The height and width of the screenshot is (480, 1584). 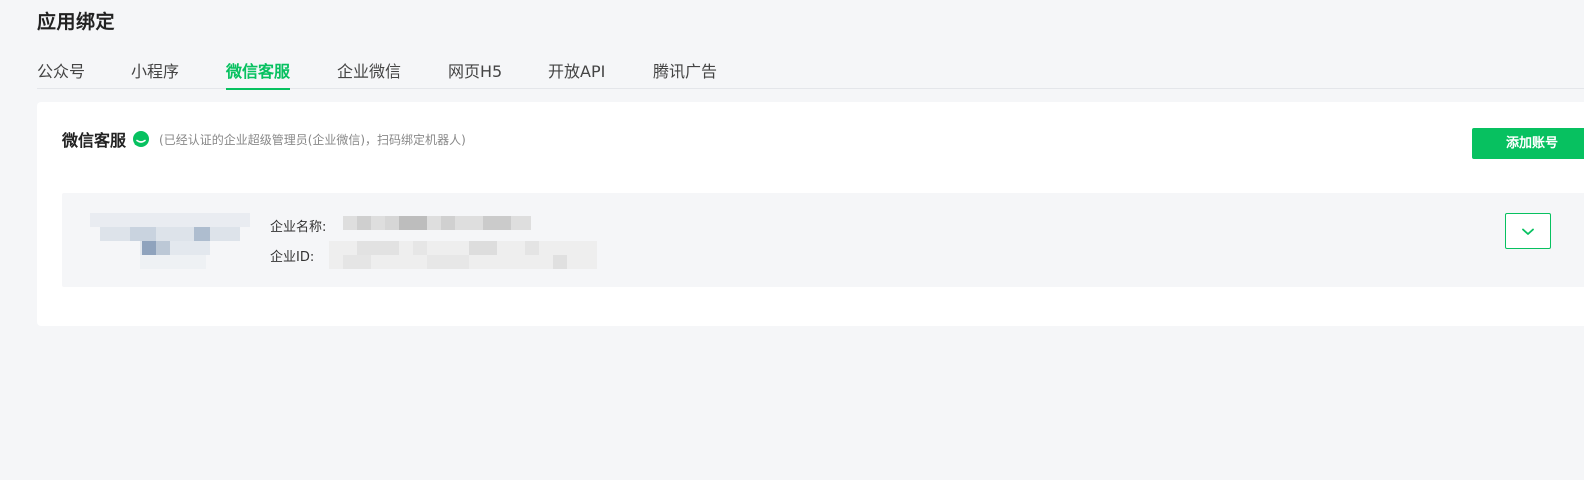 What do you see at coordinates (61, 73) in the screenshot?
I see `tab-official-account: 公众号` at bounding box center [61, 73].